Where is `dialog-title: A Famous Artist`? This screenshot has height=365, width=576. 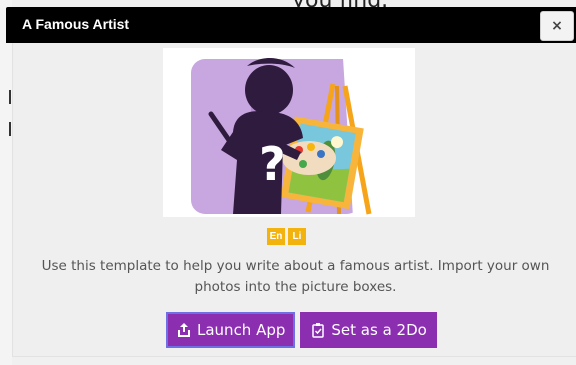 dialog-title: A Famous Artist is located at coordinates (76, 24).